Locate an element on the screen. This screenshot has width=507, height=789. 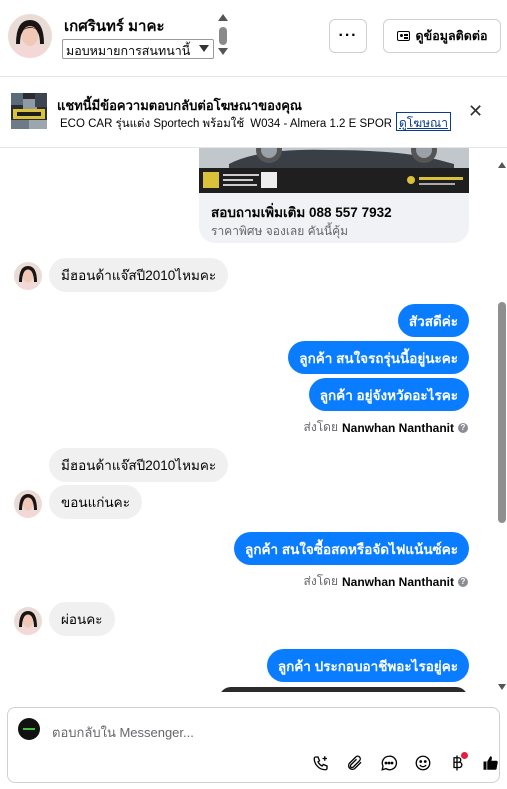
ad-subtitle-text: ECO CAR รุ่นแต่ง Sportech พร้อมใช้ is located at coordinates (152, 124).